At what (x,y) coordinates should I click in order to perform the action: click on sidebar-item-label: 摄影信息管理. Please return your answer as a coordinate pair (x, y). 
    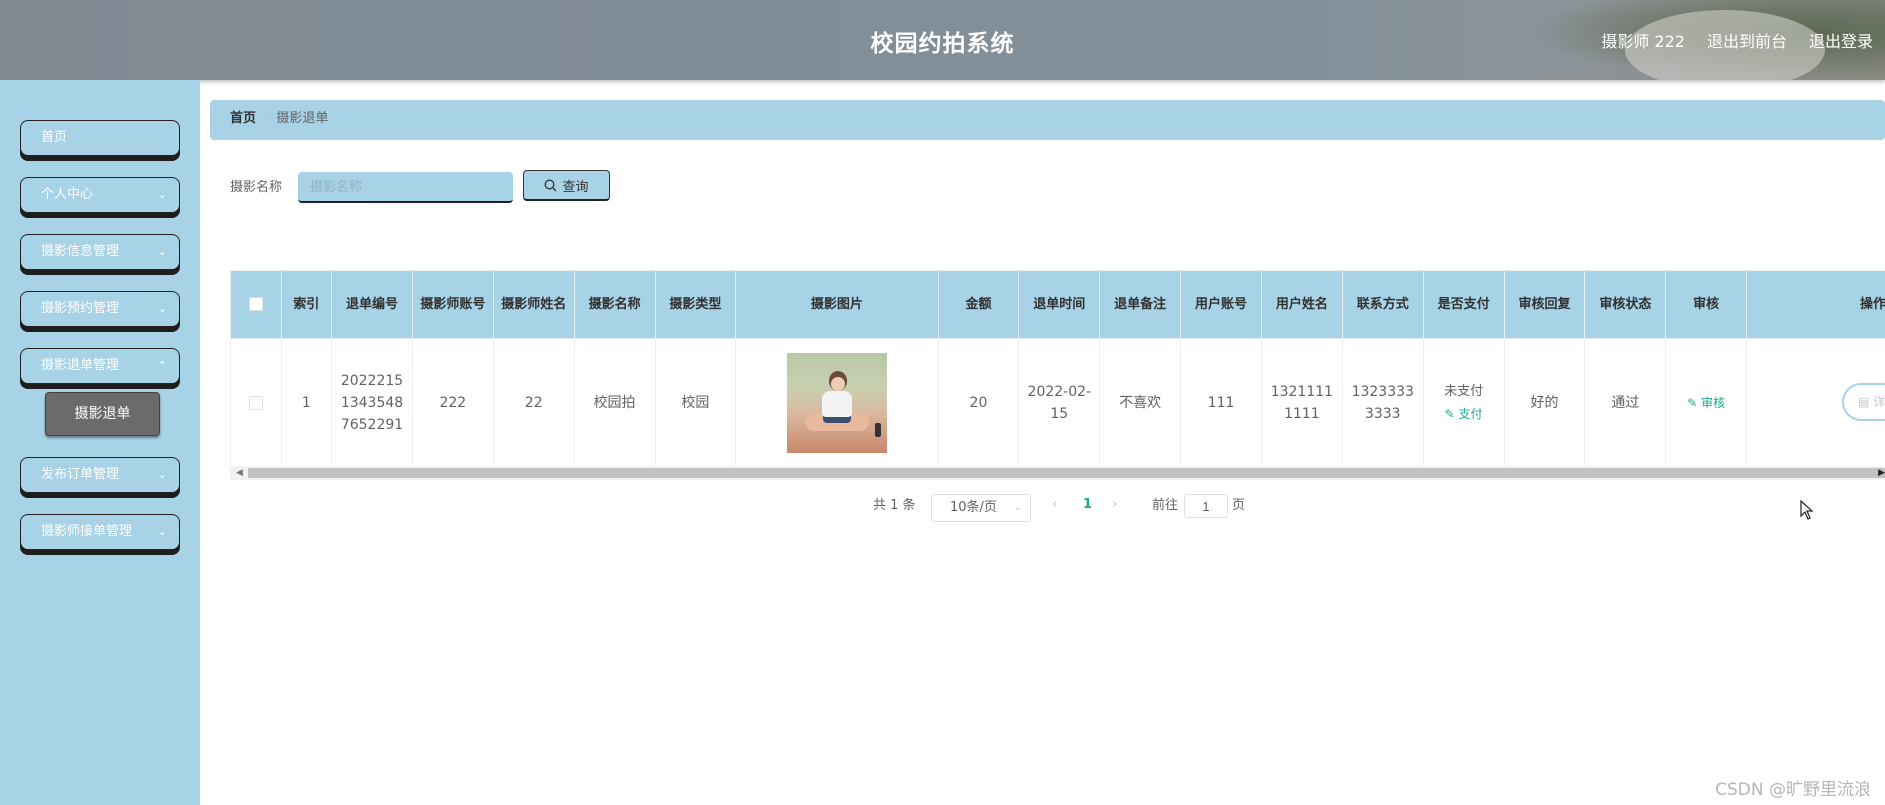
    Looking at the image, I should click on (80, 251).